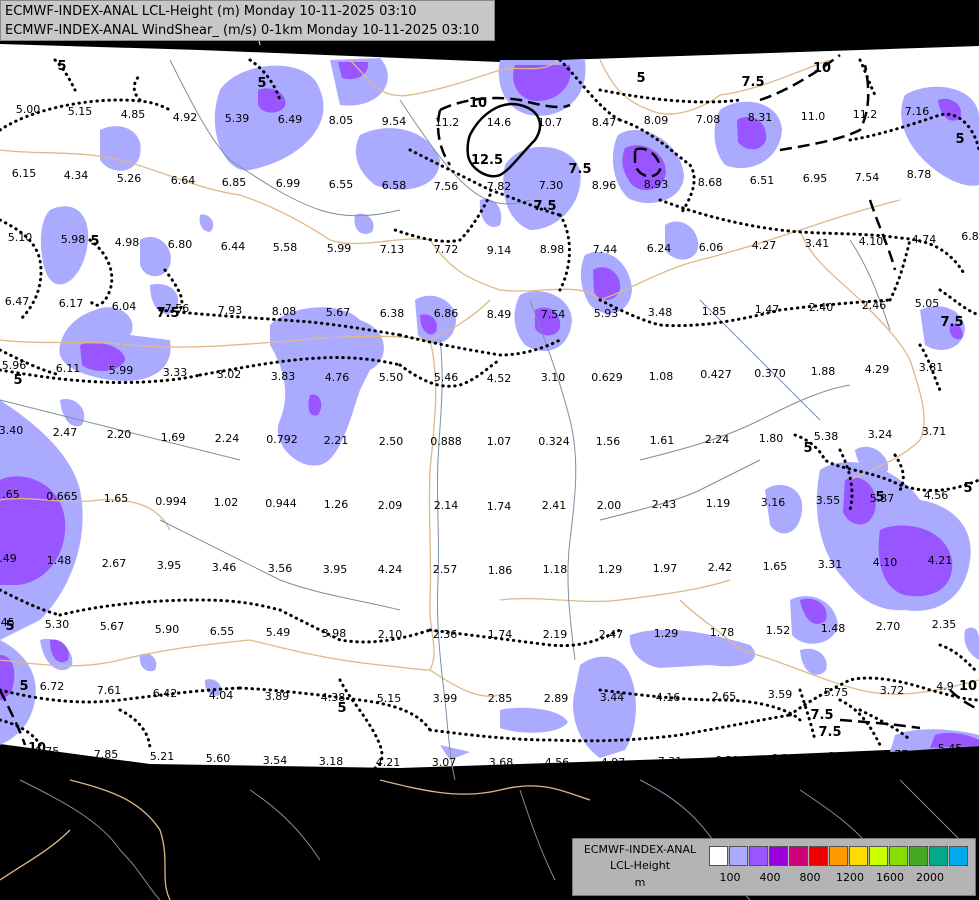 The height and width of the screenshot is (900, 979). I want to click on windshear-value: 4.74, so click(924, 239).